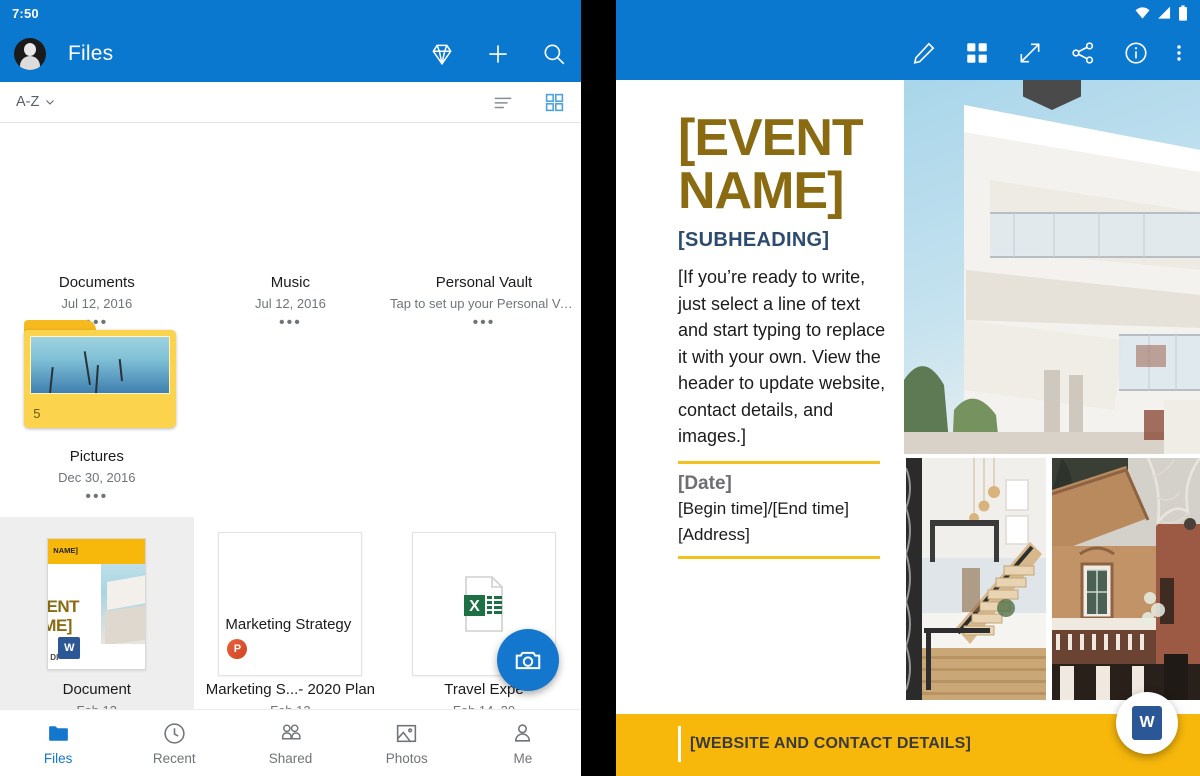  Describe the element at coordinates (407, 733) in the screenshot. I see `photo-icon` at that location.